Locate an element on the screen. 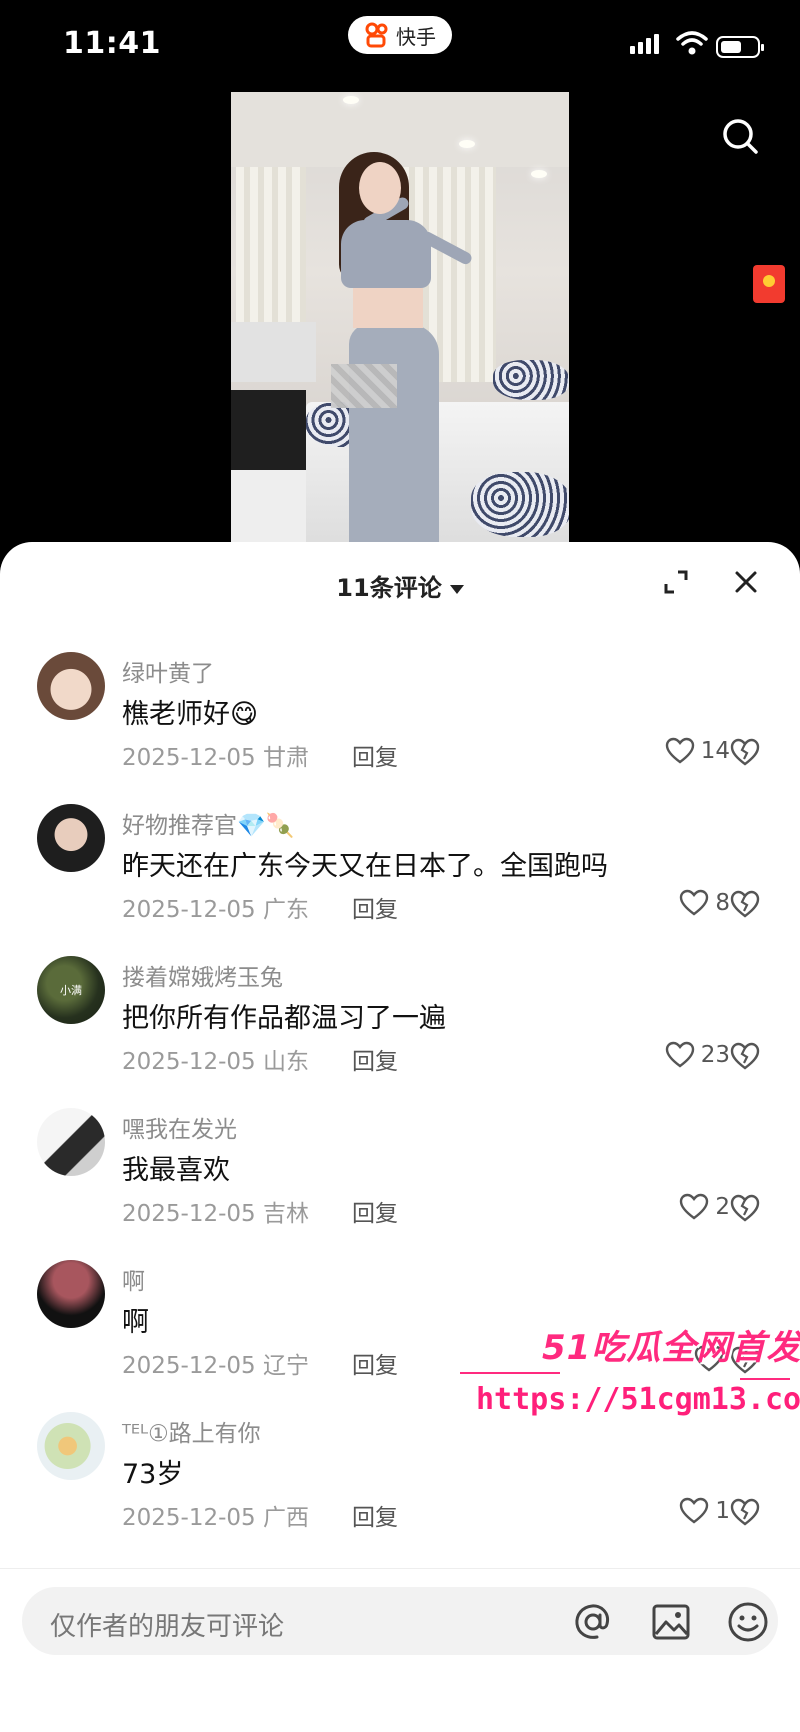 Image resolution: width=800 pixels, height=1732 pixels. microwave is located at coordinates (268, 430).